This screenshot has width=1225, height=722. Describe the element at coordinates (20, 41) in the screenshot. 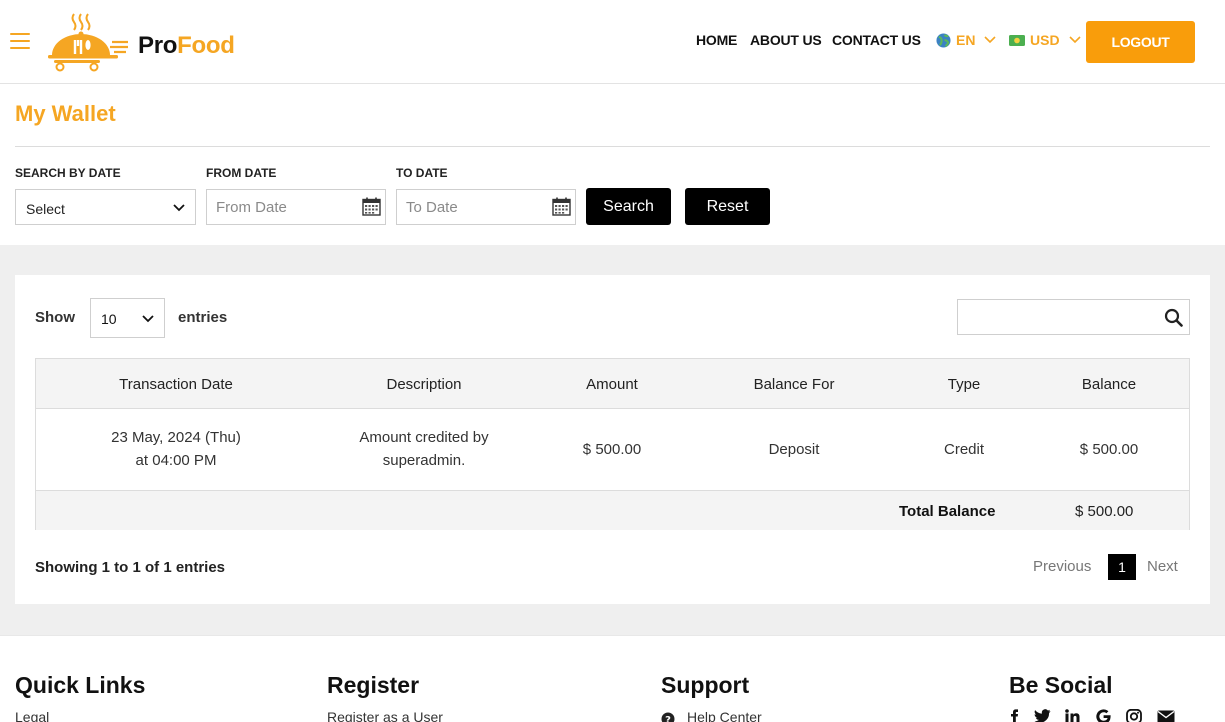

I see `menu-icon` at that location.